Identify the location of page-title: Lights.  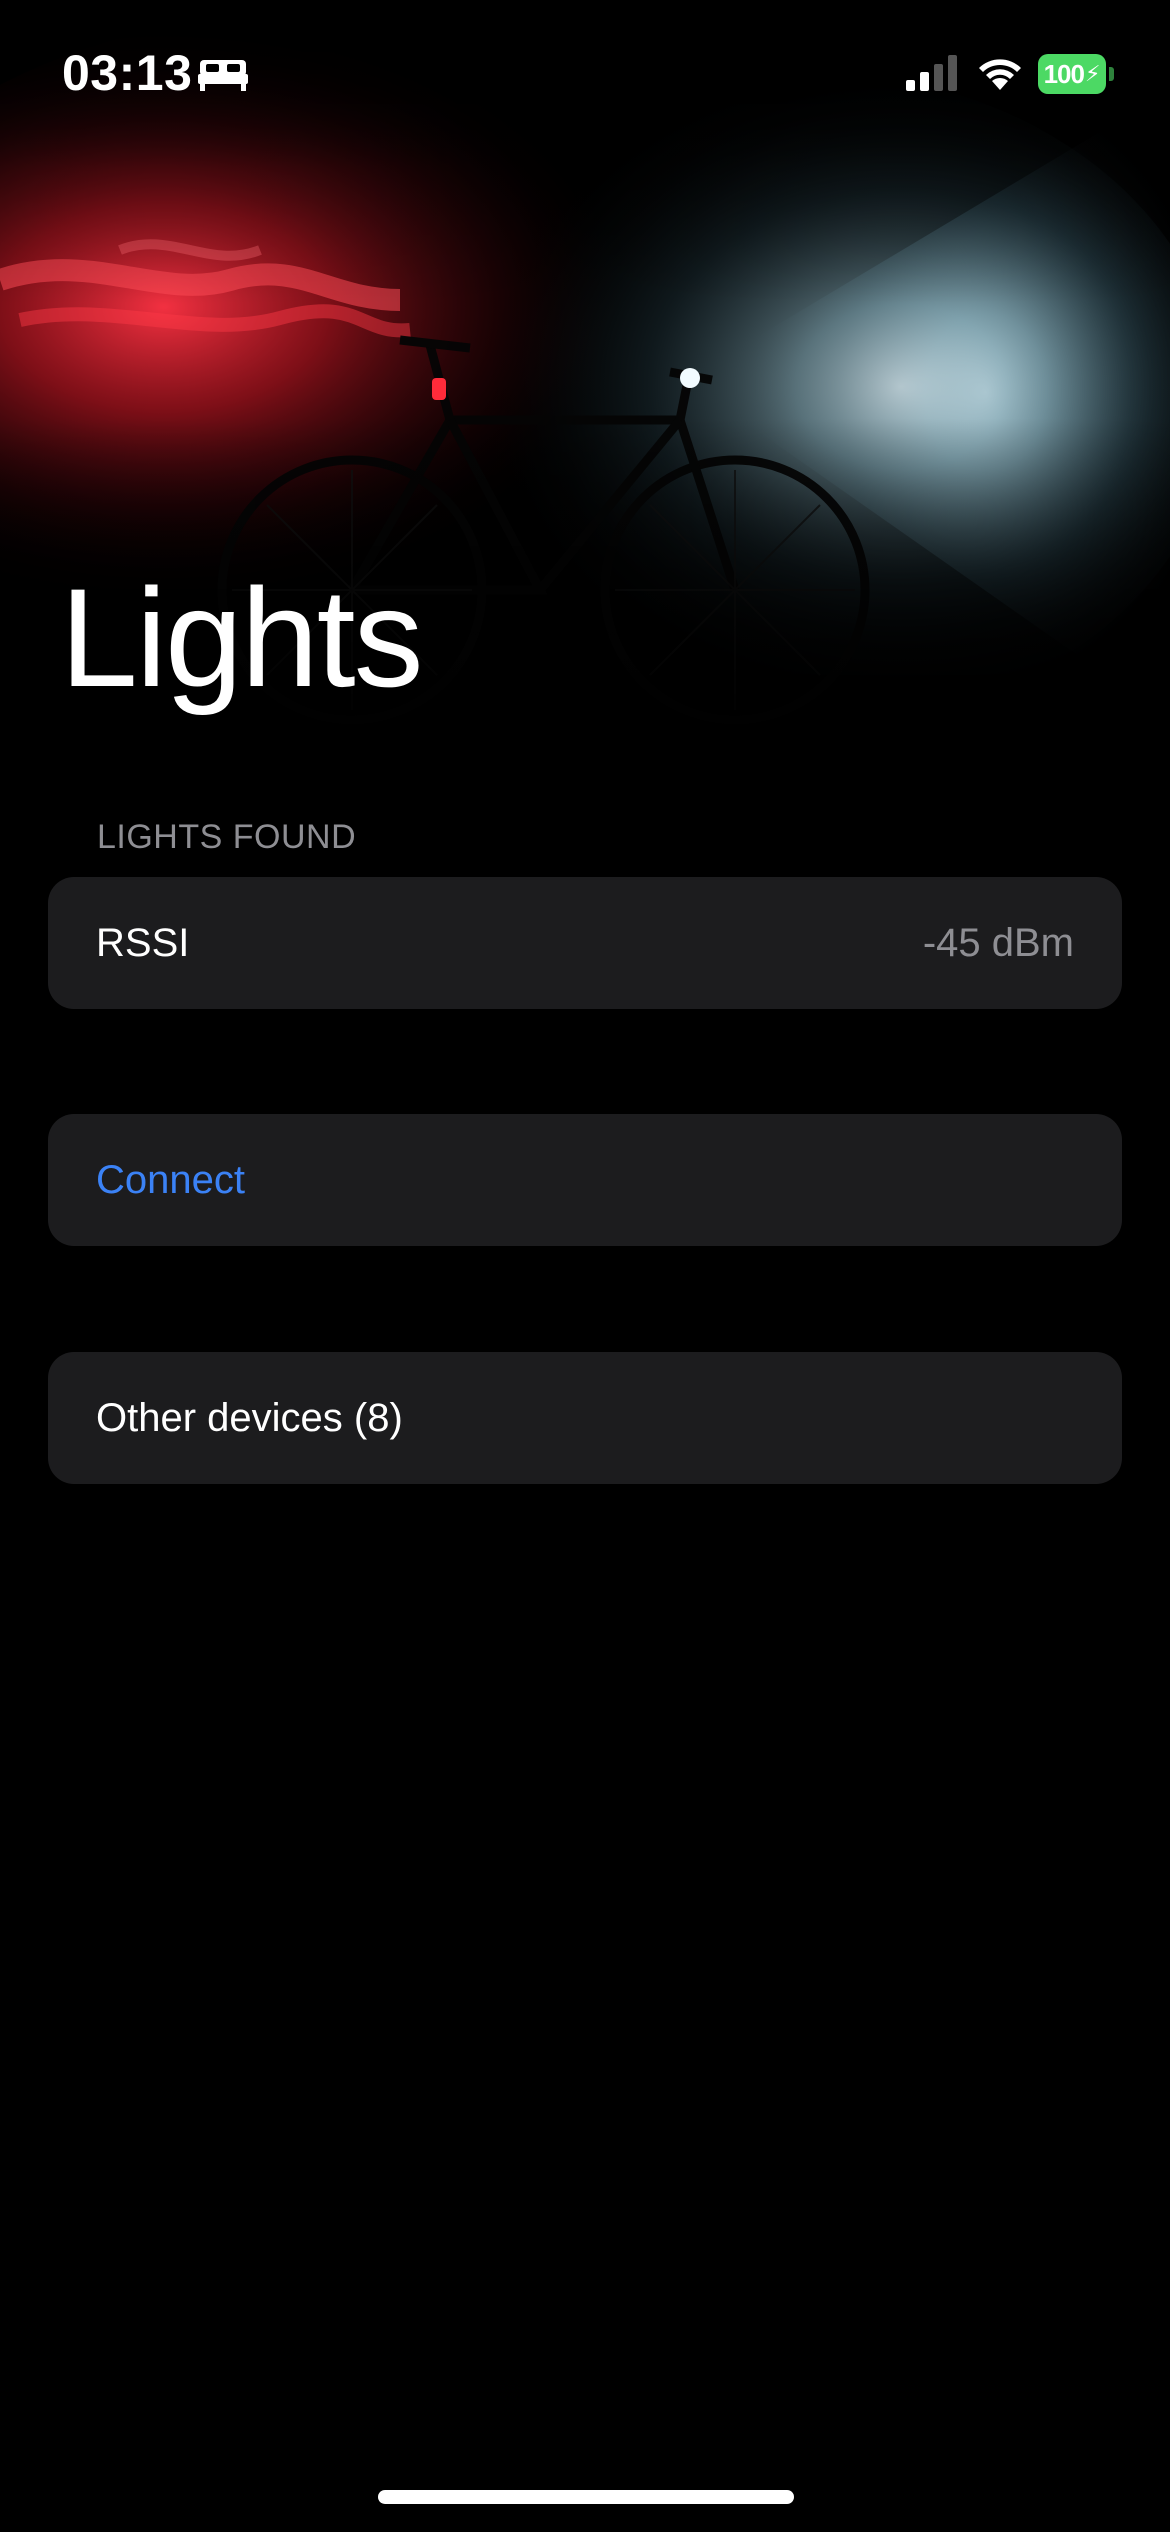
(242, 637).